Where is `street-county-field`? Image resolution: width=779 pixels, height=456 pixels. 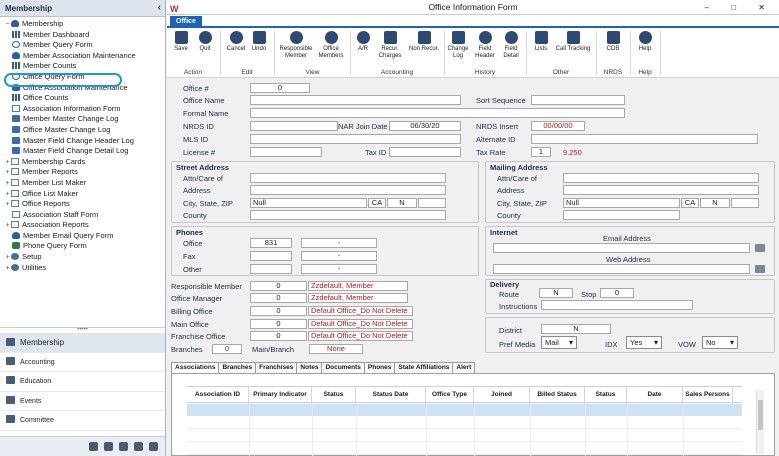 street-county-field is located at coordinates (348, 215).